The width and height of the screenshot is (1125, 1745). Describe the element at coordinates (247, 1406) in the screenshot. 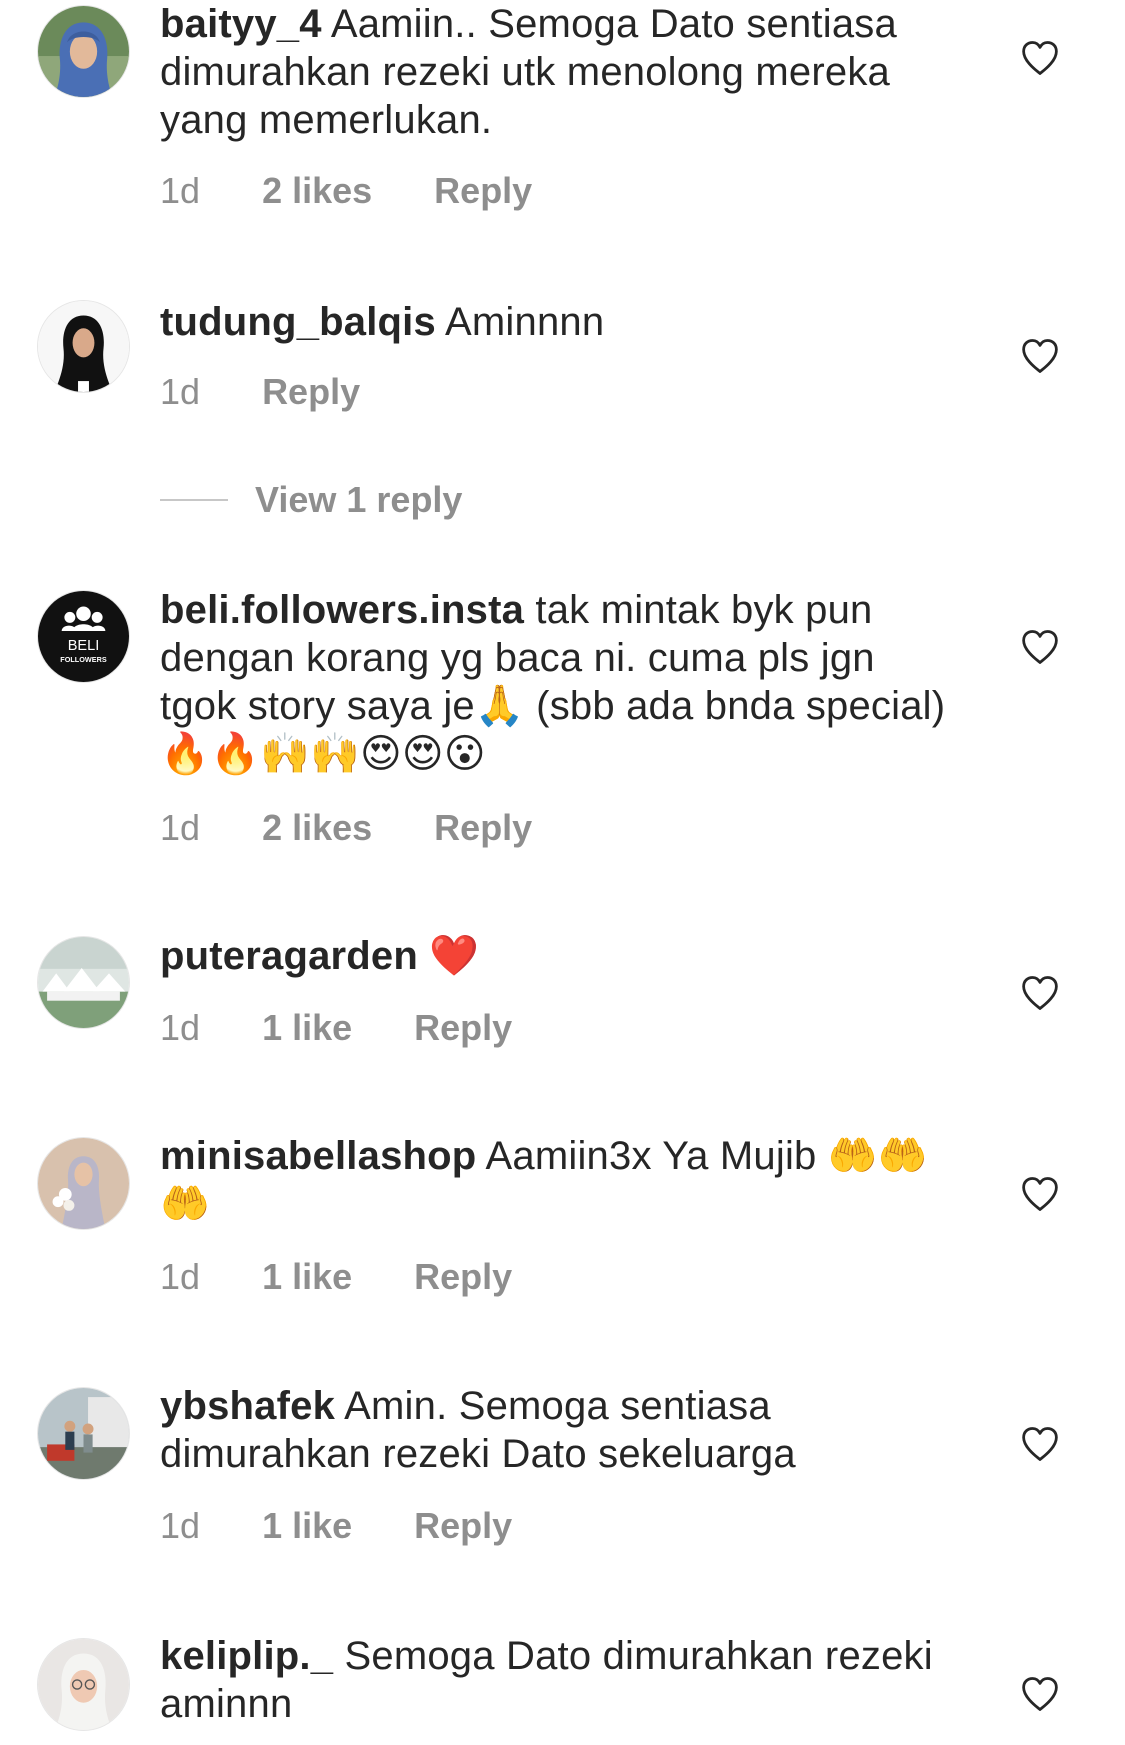

I see `comment-username: ybshafek` at that location.